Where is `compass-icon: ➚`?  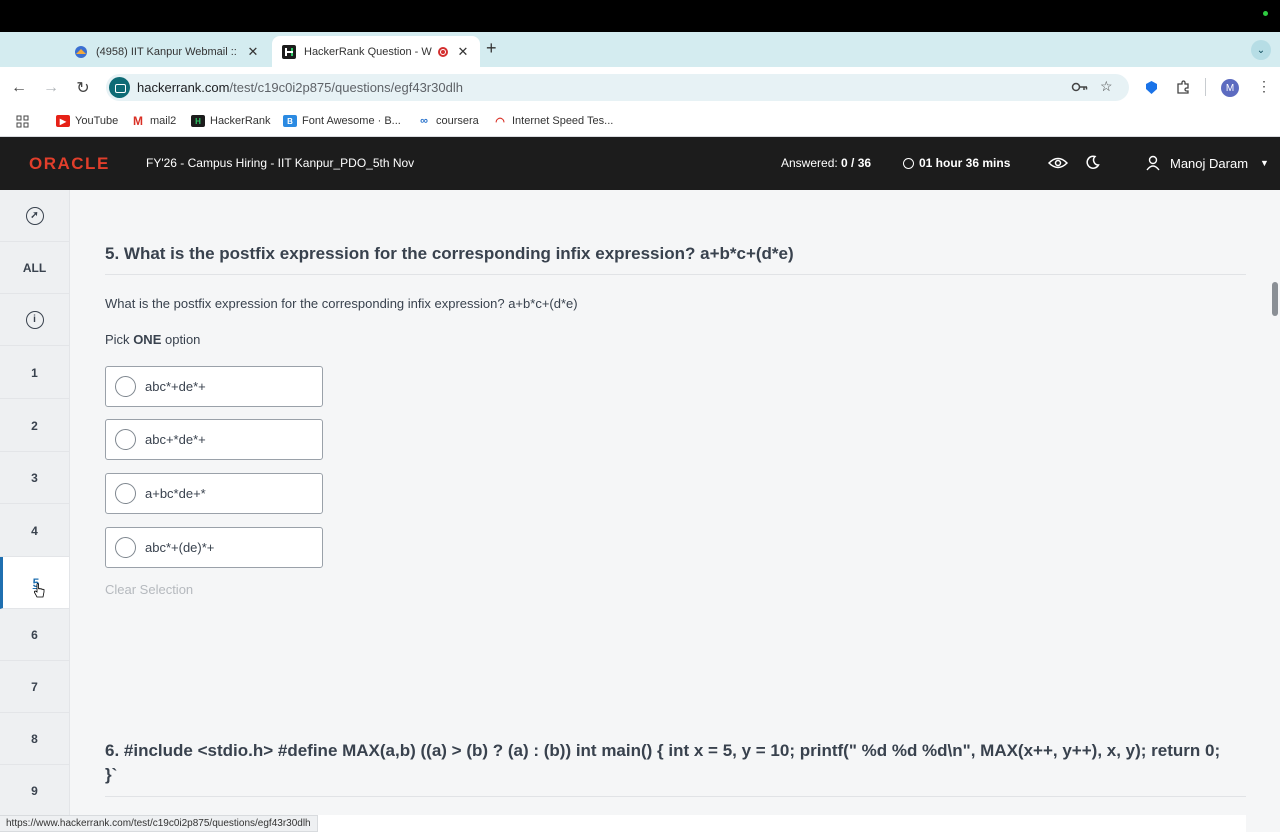 compass-icon: ➚ is located at coordinates (34, 215).